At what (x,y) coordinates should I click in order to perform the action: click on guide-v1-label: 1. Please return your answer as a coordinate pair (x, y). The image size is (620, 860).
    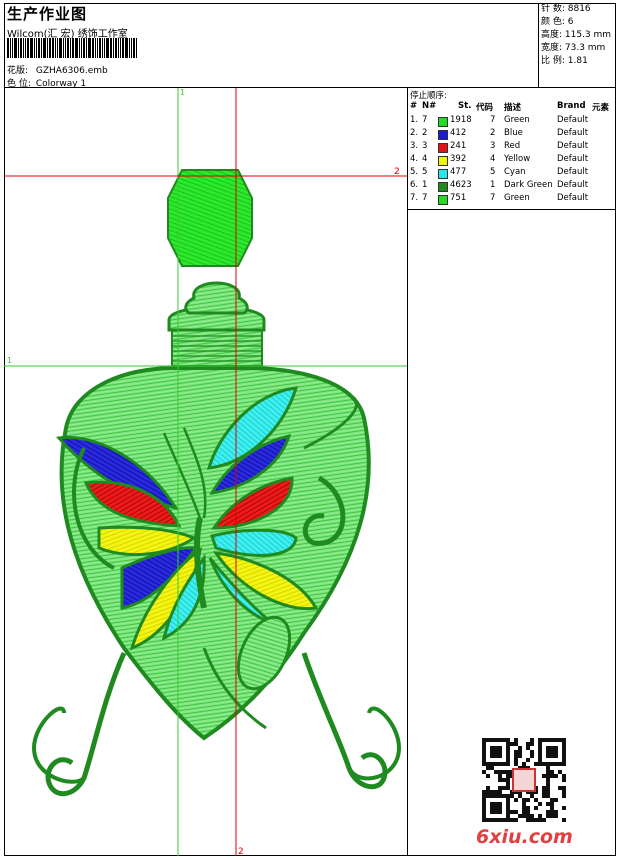
    Looking at the image, I should click on (182, 92).